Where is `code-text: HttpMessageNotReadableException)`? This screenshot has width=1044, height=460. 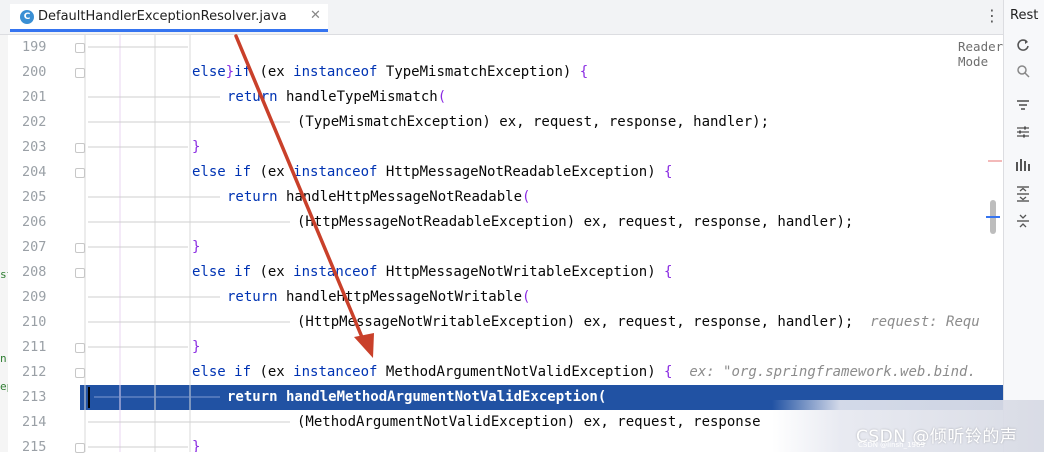
code-text: HttpMessageNotReadableException) is located at coordinates (521, 172).